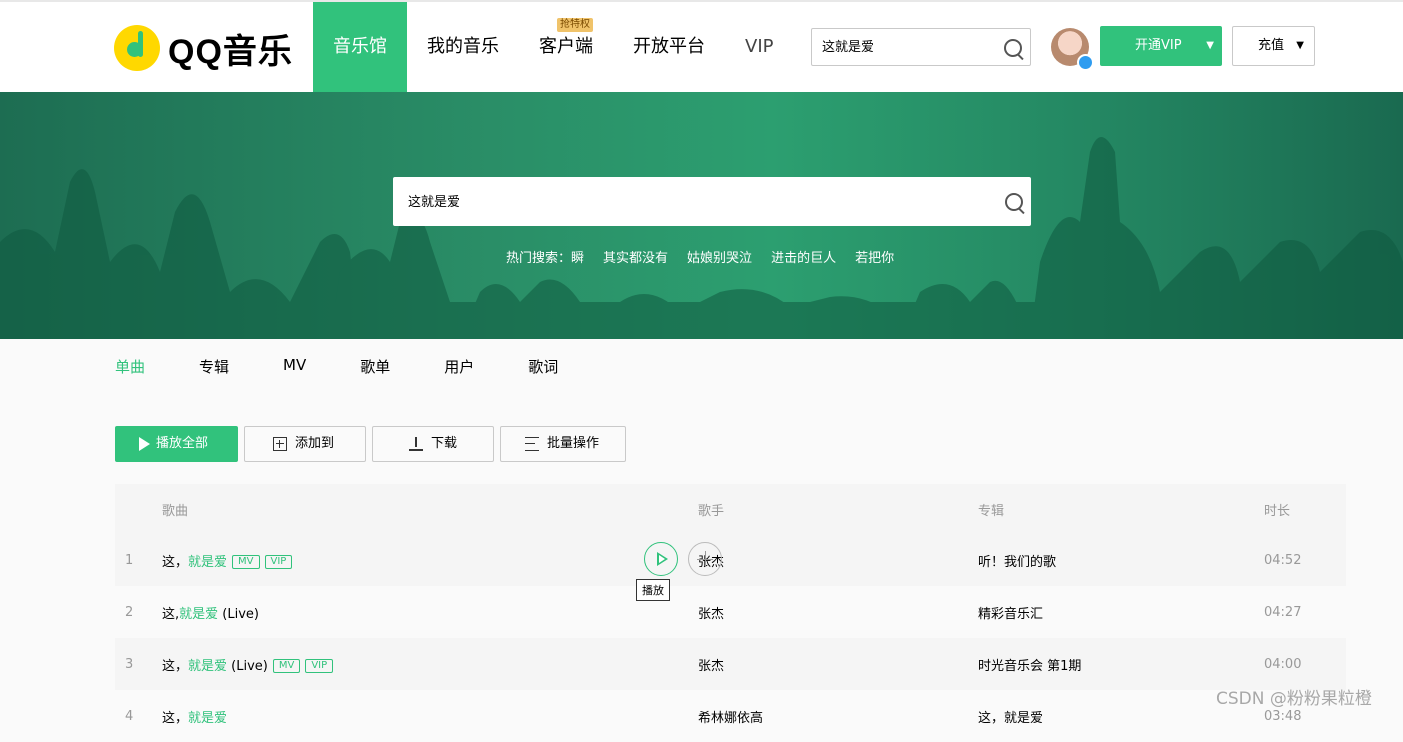 The height and width of the screenshot is (742, 1403). I want to click on result-tabs: 单曲 专辑 MV 歌单 用户 歌词, so click(363, 366).